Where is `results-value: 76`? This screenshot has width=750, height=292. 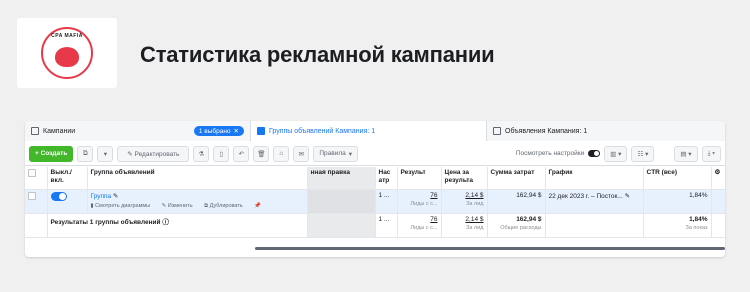
results-value: 76 is located at coordinates (433, 195).